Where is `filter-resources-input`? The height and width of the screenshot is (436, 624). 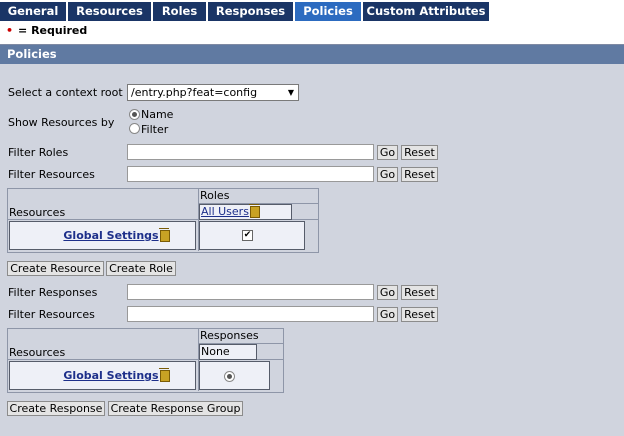
filter-resources-input is located at coordinates (250, 174).